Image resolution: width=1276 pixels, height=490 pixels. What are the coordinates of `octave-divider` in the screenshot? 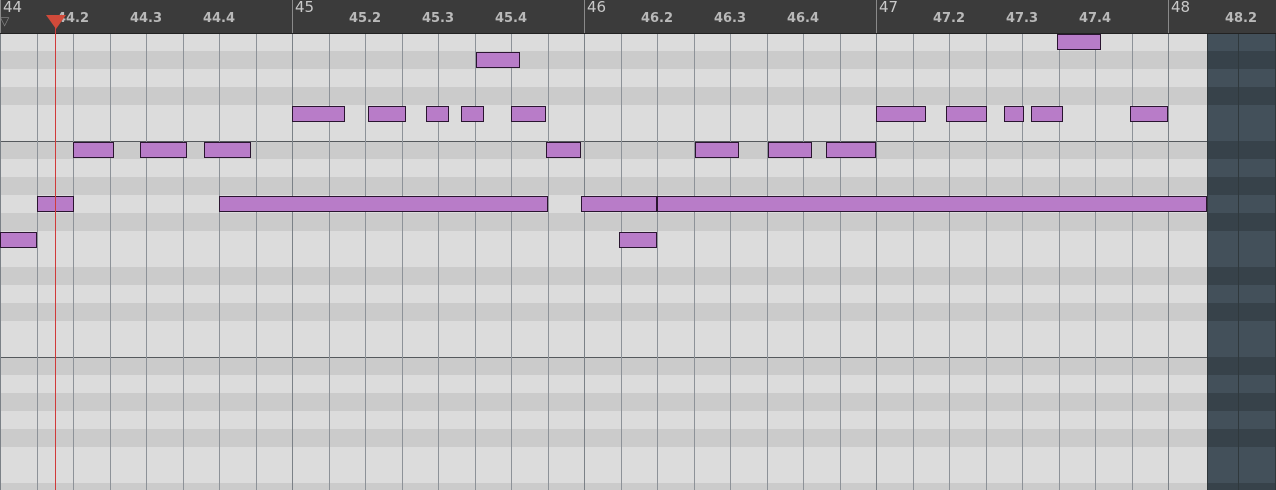 It's located at (603, 357).